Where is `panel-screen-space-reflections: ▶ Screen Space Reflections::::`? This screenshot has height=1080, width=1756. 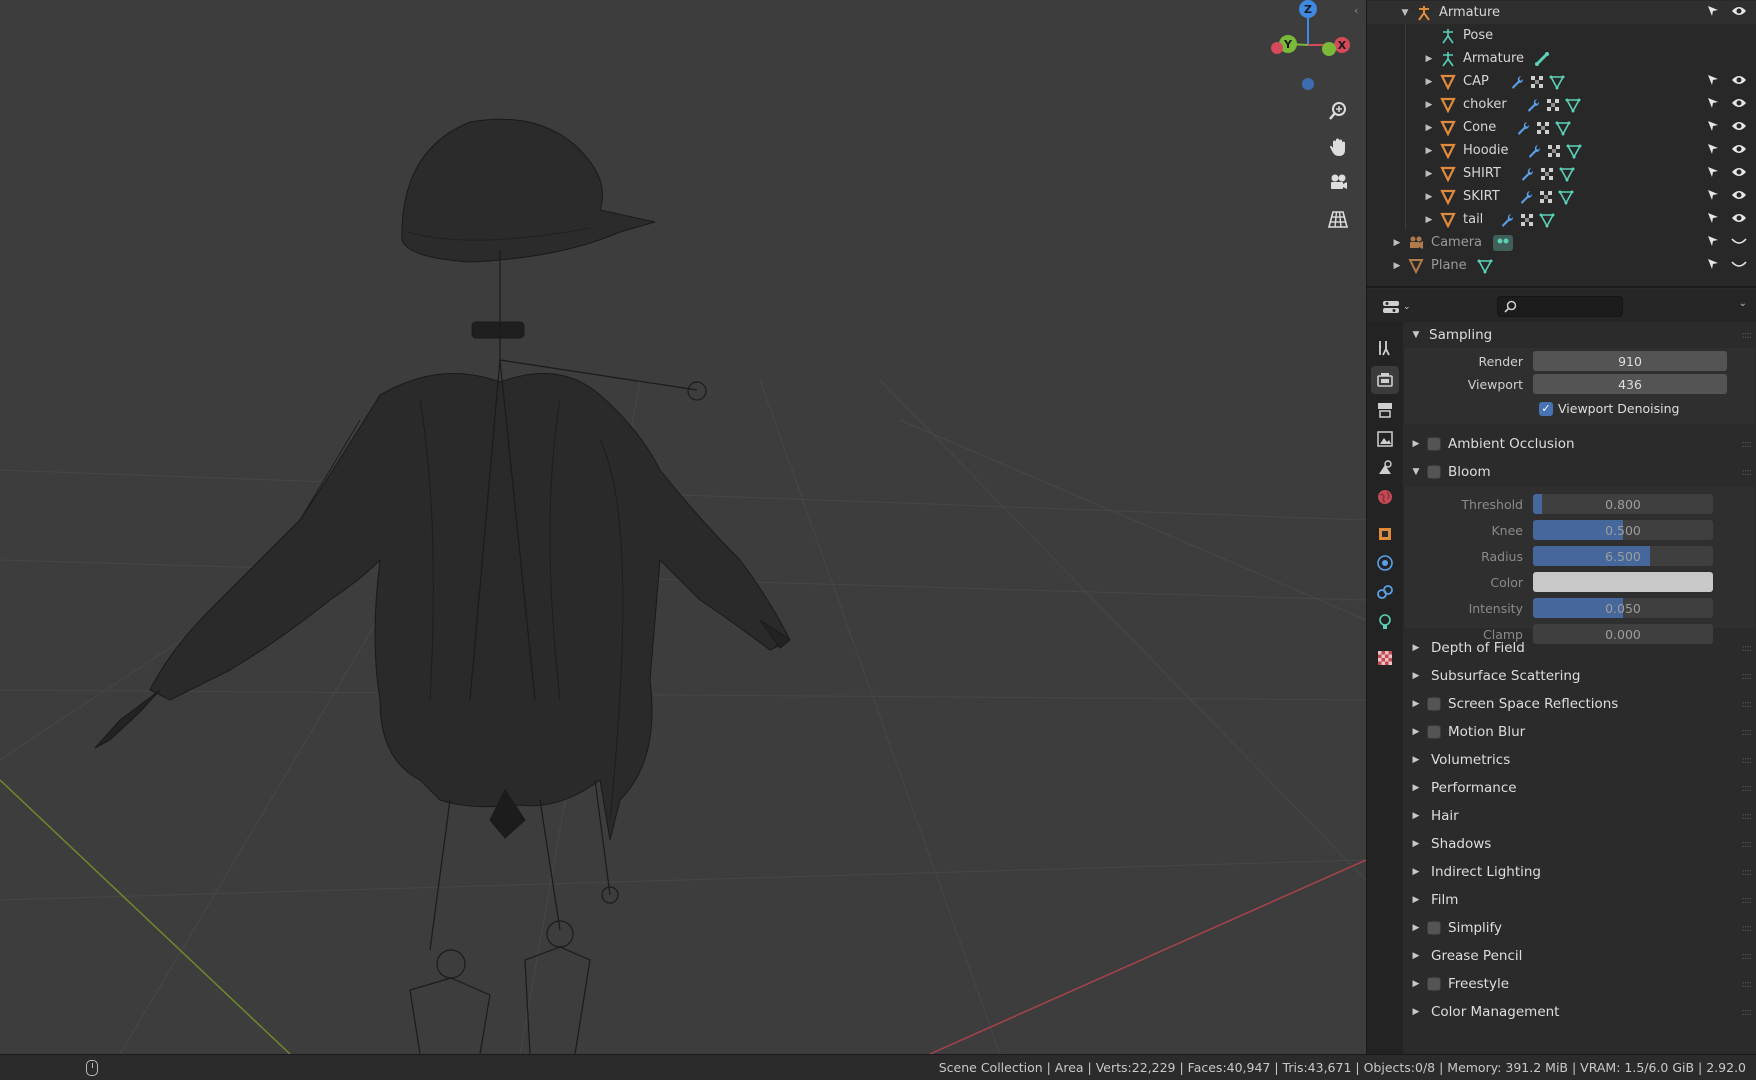 panel-screen-space-reflections: ▶ Screen Space Reflections:::: is located at coordinates (1580, 704).